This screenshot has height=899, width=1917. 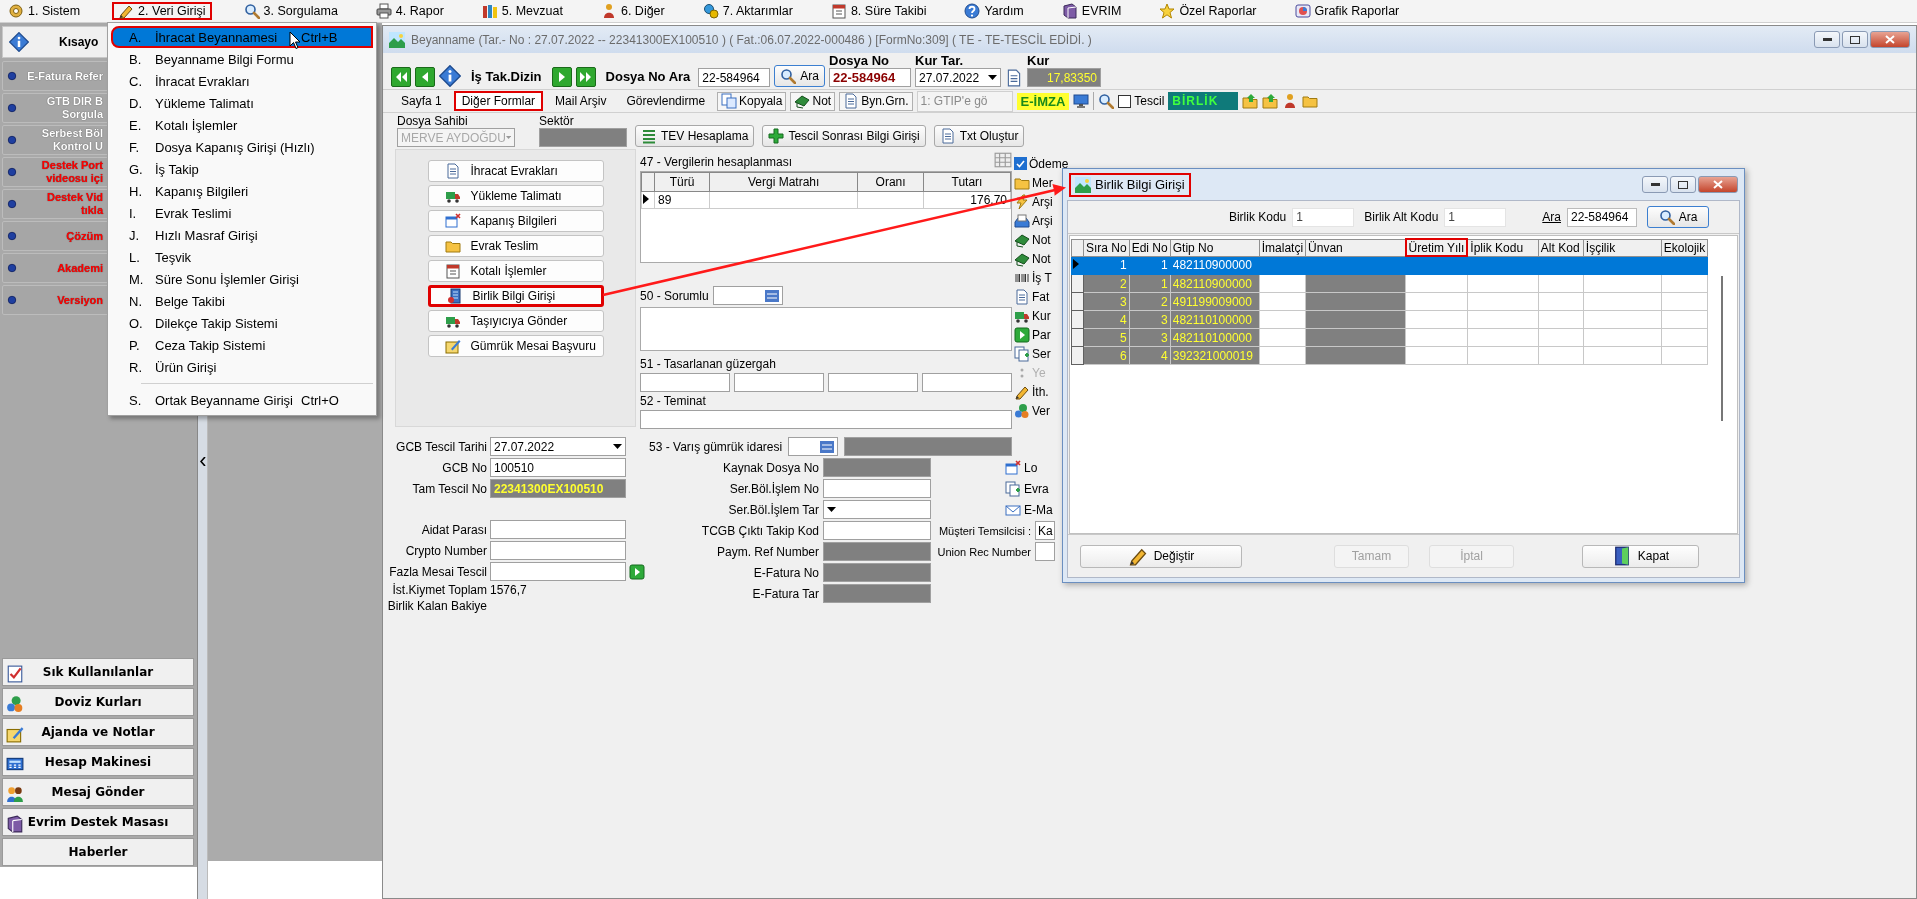 What do you see at coordinates (162, 11) in the screenshot?
I see `menu-item: 2. Veri Girişi` at bounding box center [162, 11].